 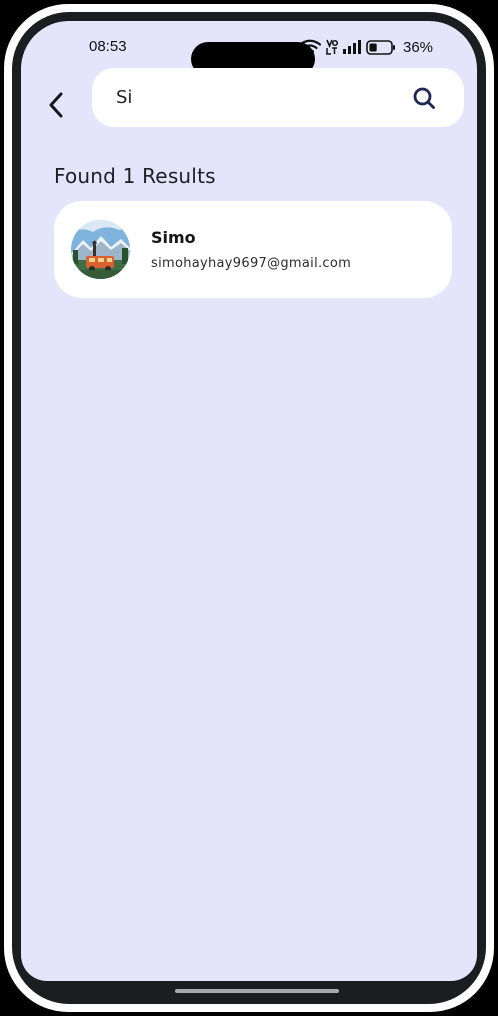 What do you see at coordinates (418, 47) in the screenshot?
I see `battery-percent: 36%` at bounding box center [418, 47].